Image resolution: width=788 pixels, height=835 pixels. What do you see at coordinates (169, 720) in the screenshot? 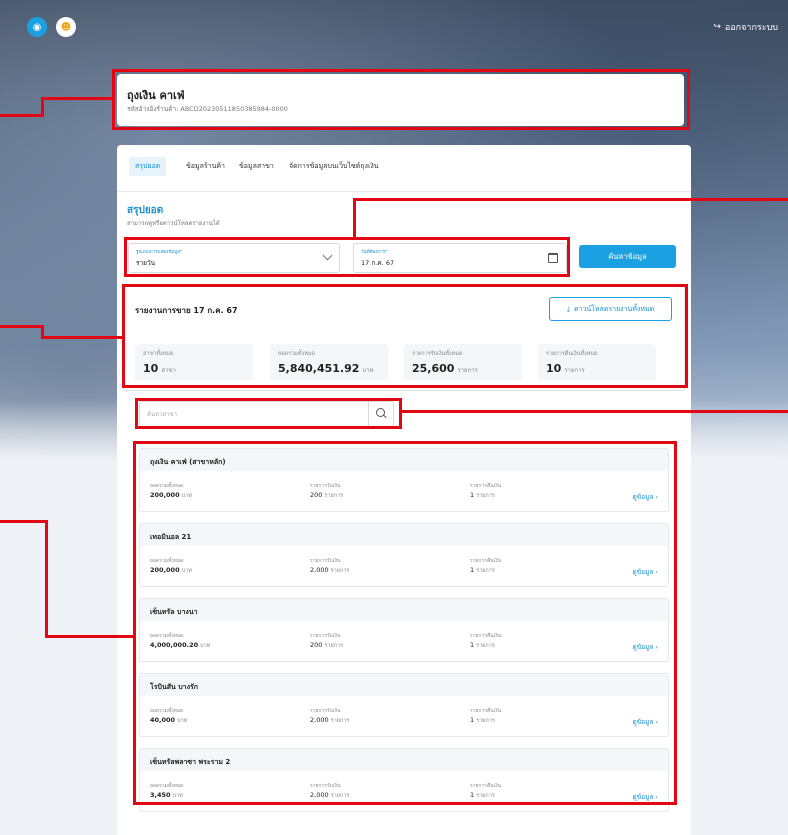
I see `branch-total-value: 40,000 บาท` at bounding box center [169, 720].